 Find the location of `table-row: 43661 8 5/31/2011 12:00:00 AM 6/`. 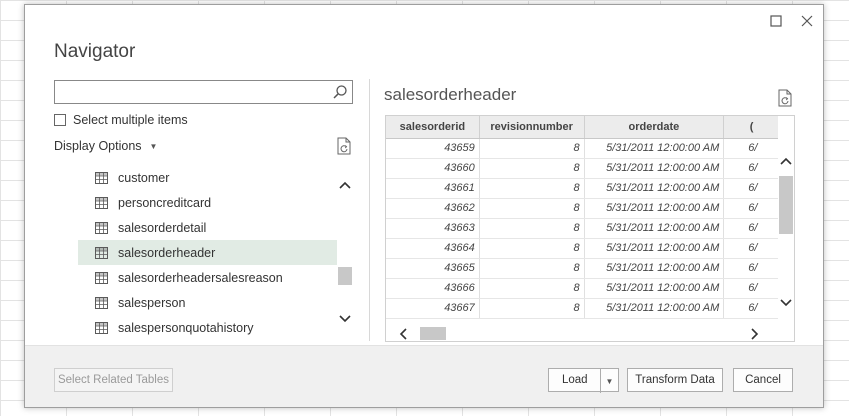

table-row: 43661 8 5/31/2011 12:00:00 AM 6/ is located at coordinates (583, 188).